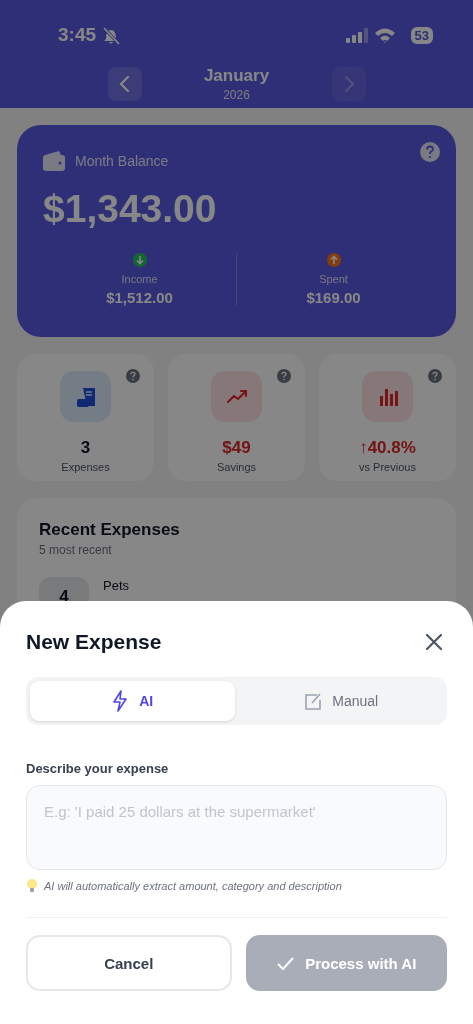  I want to click on sheet-title: New Expense, so click(94, 642).